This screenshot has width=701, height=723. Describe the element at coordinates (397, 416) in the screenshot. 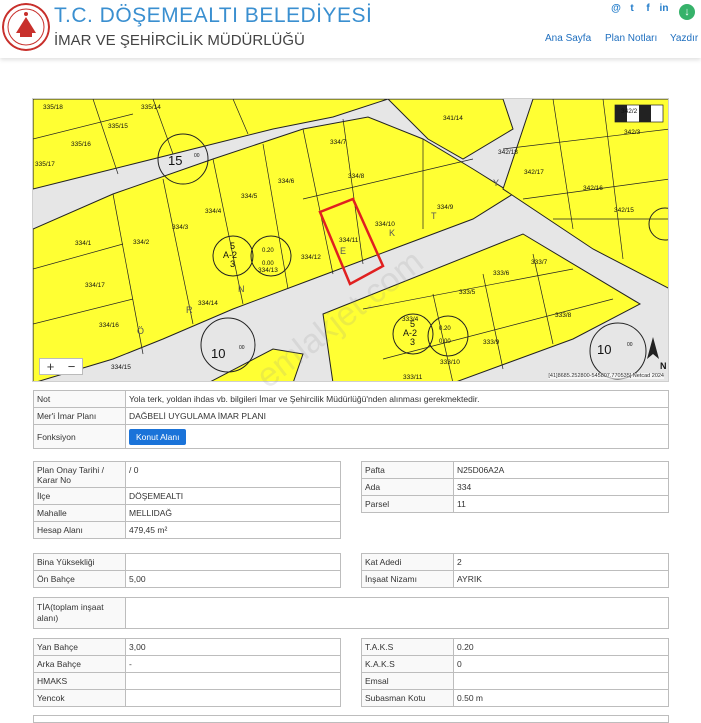

I see `plan-value: DAĞBELİ UYGULAMA İMAR PLANI` at that location.